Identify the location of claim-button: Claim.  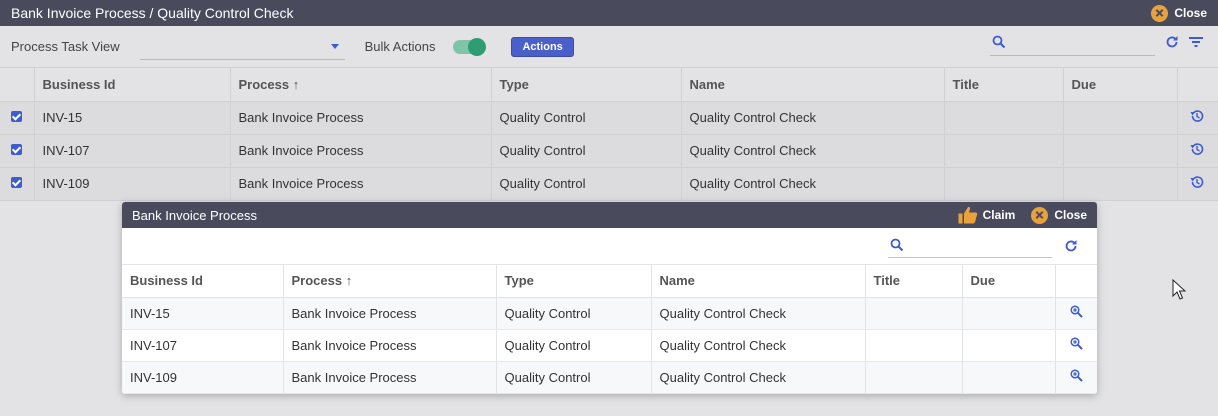
(987, 215).